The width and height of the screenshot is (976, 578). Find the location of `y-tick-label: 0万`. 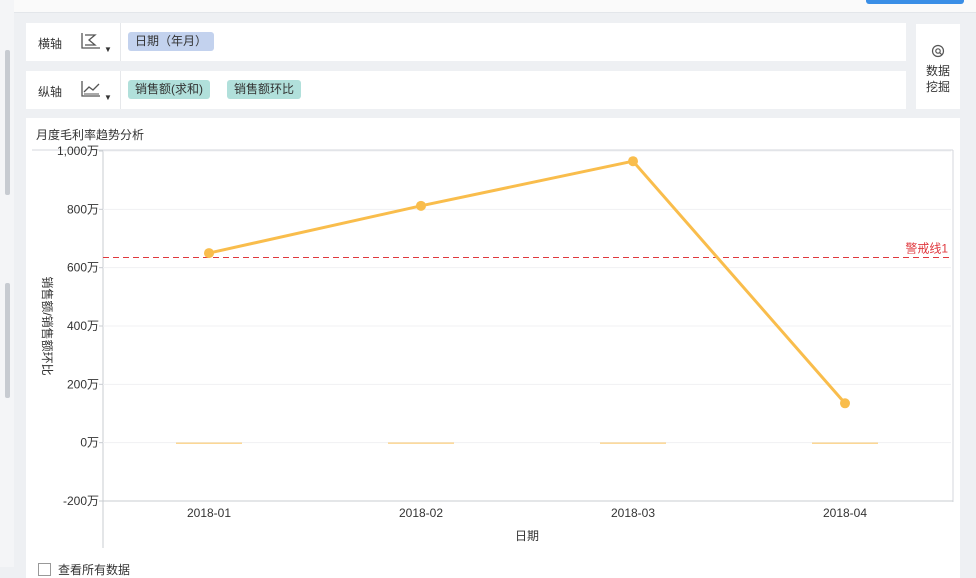

y-tick-label: 0万 is located at coordinates (89, 443).